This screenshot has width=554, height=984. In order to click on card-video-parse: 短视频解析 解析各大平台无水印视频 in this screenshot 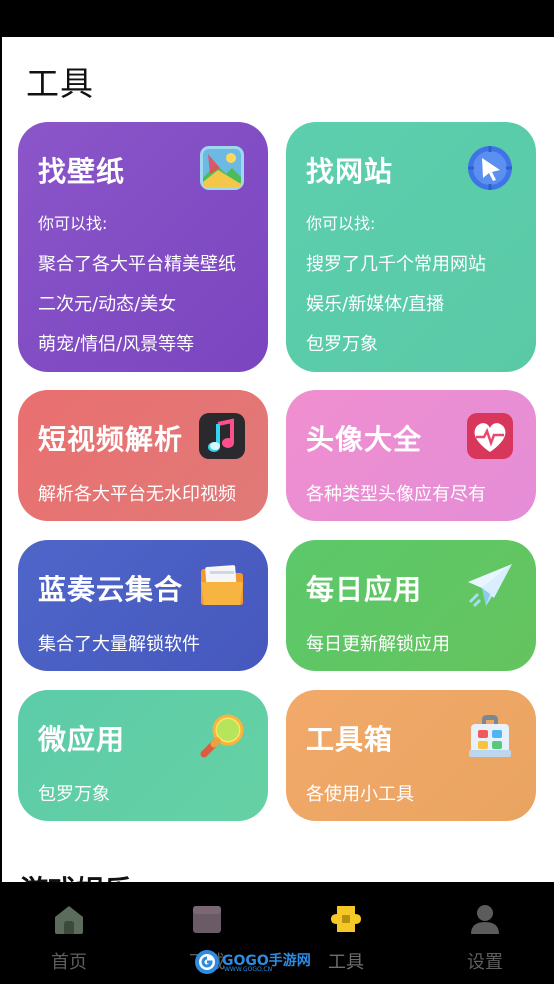, I will do `click(143, 455)`.